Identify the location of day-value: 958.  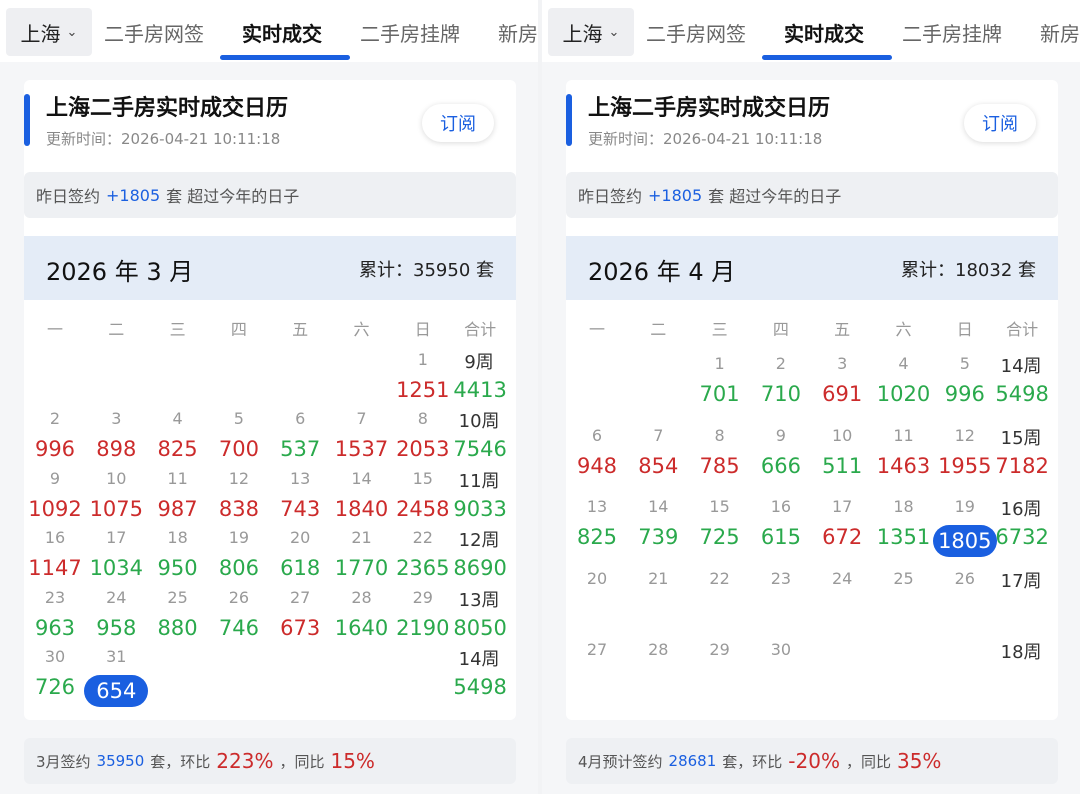
(116, 628).